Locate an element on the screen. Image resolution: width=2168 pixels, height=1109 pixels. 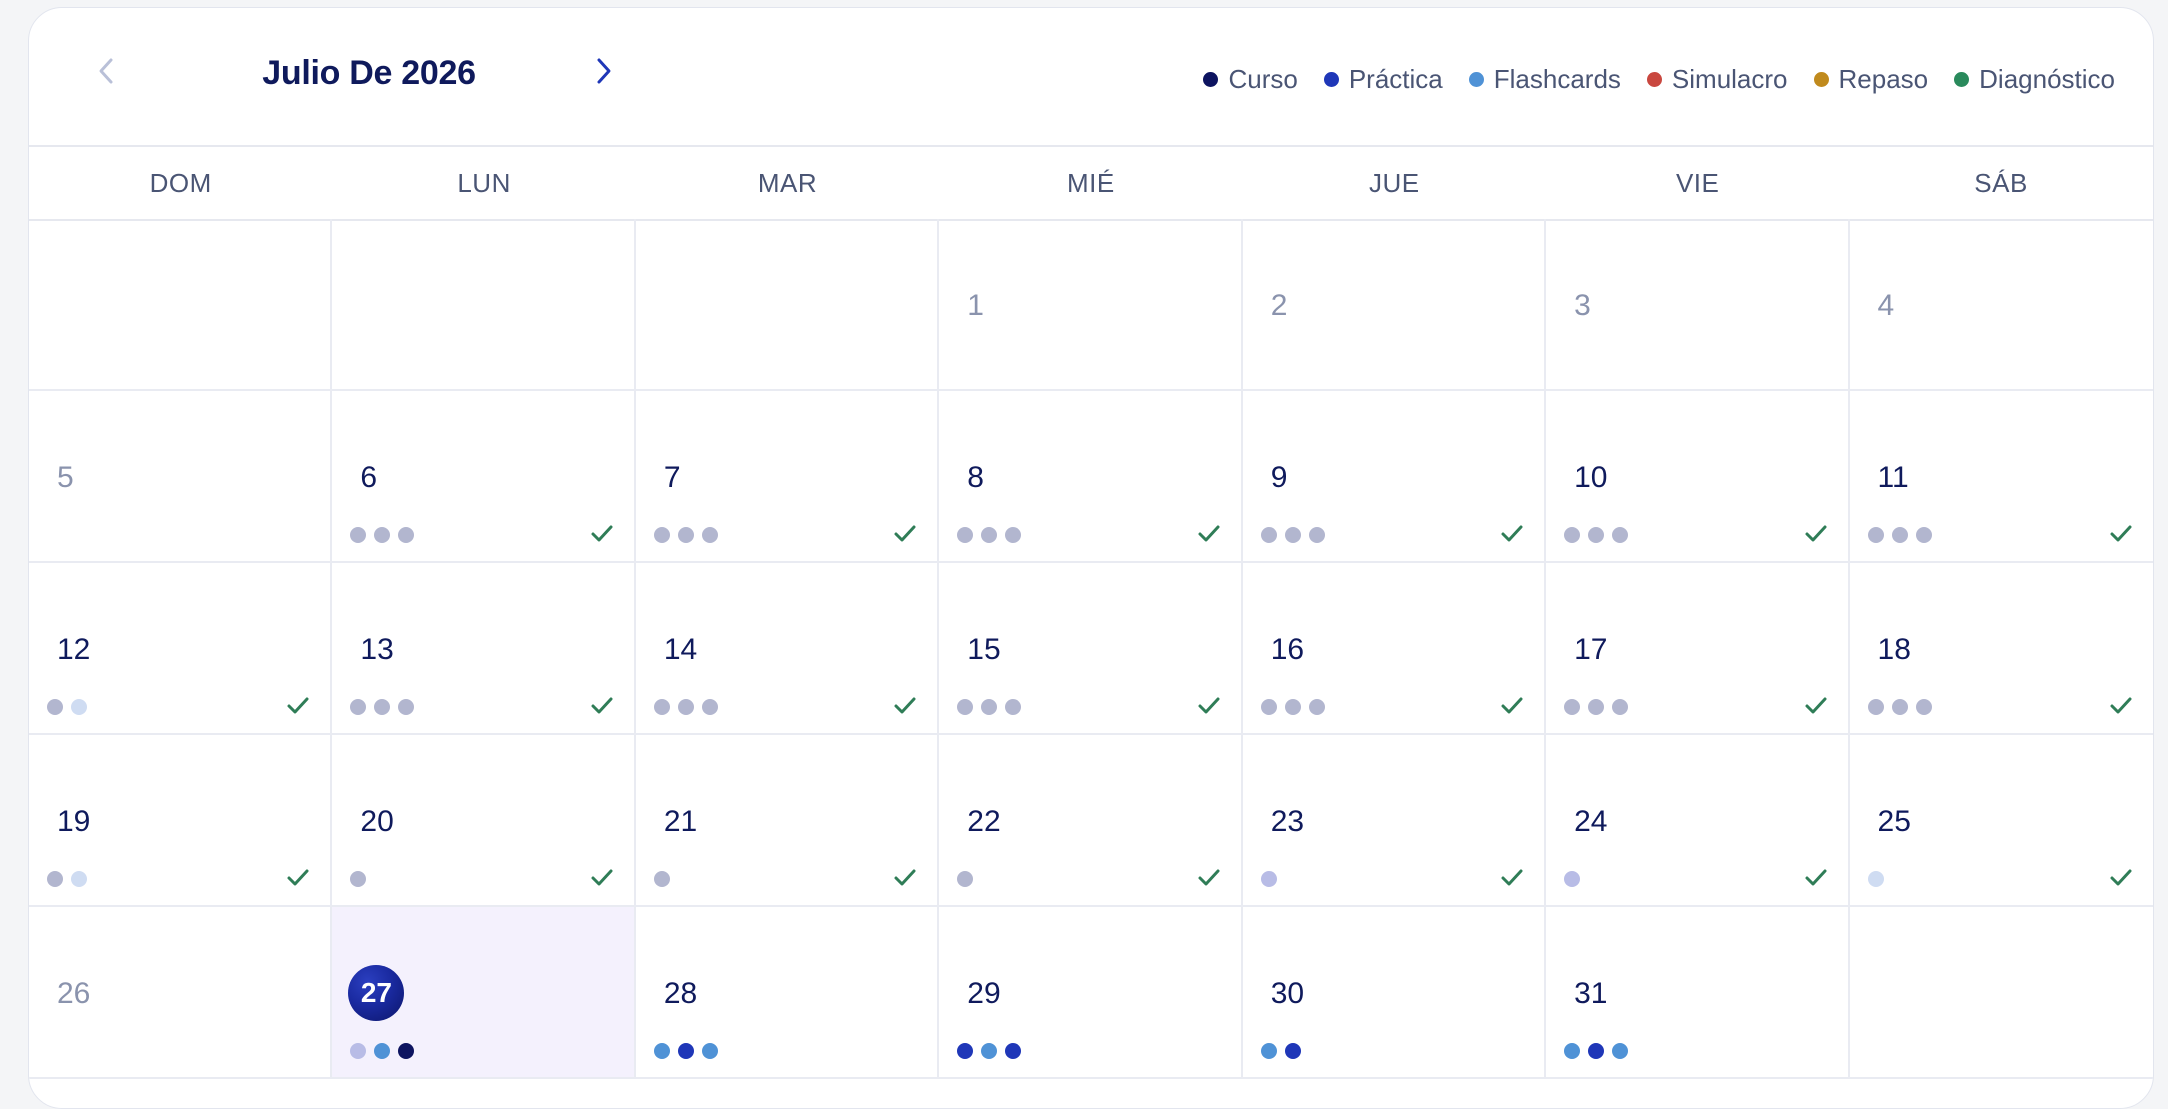
day-number: 25 is located at coordinates (1894, 821).